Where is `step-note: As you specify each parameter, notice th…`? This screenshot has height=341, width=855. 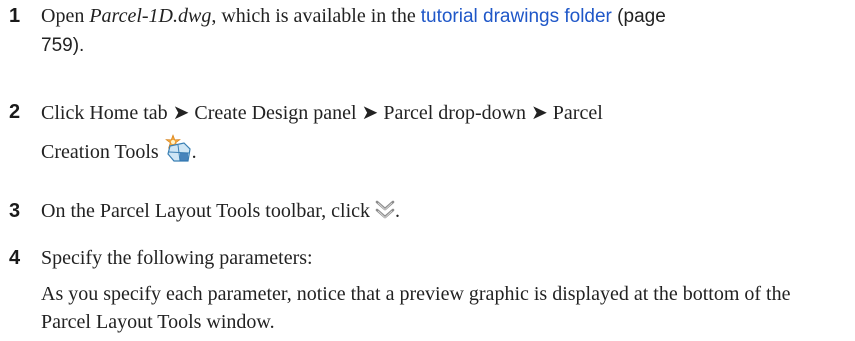 step-note: As you specify each parameter, notice th… is located at coordinates (416, 308).